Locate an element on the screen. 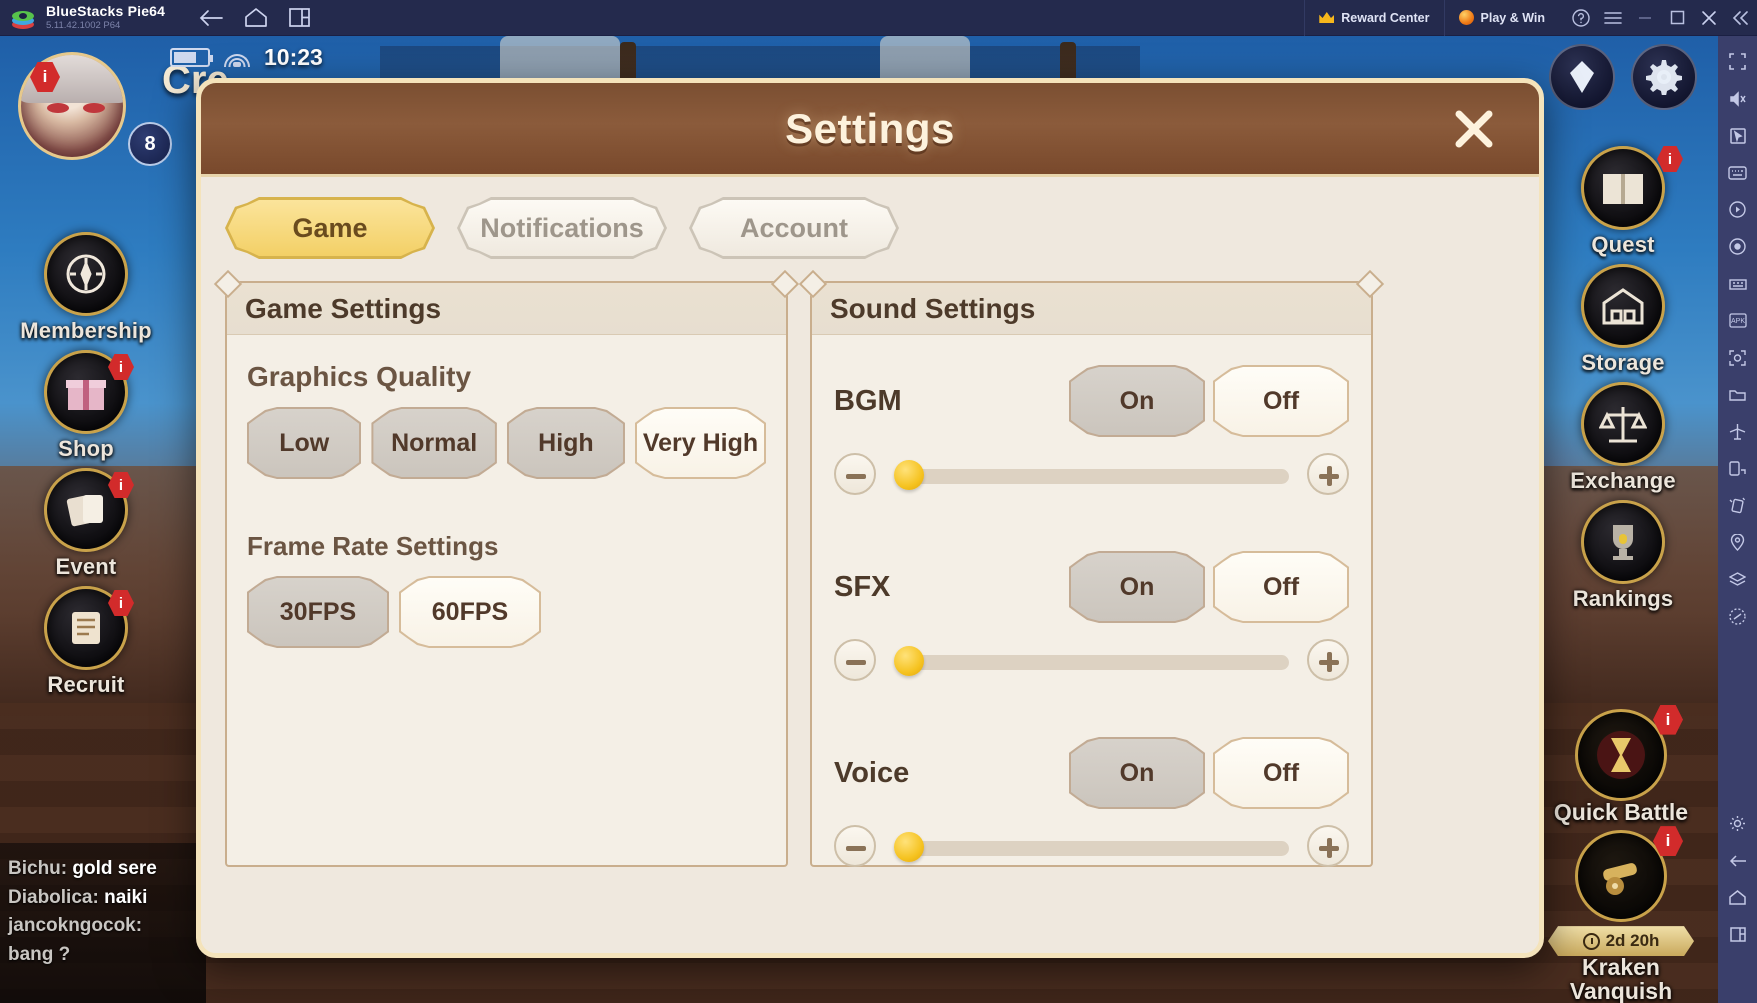 The height and width of the screenshot is (1003, 1757). bgm-volume-track is located at coordinates (1096, 476).